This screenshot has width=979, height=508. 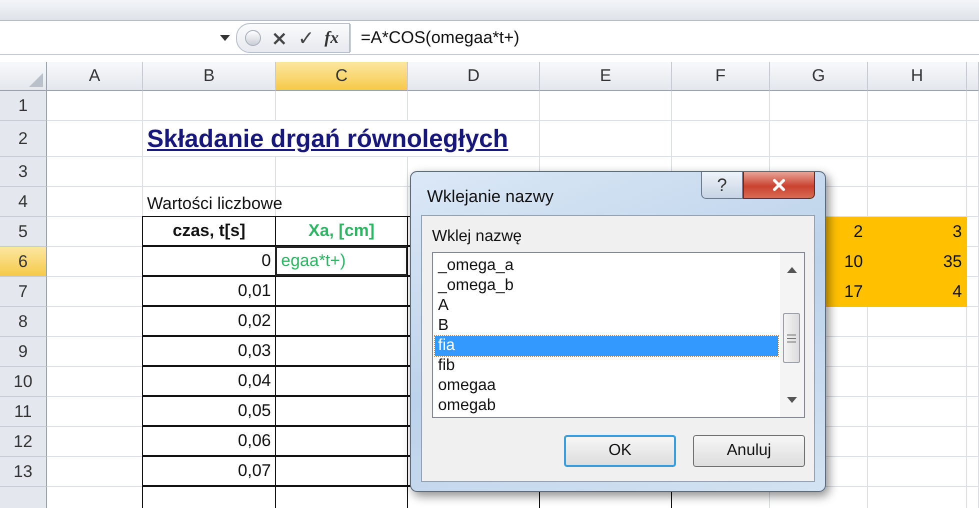 I want to click on list-item: _omega_b, so click(x=606, y=286).